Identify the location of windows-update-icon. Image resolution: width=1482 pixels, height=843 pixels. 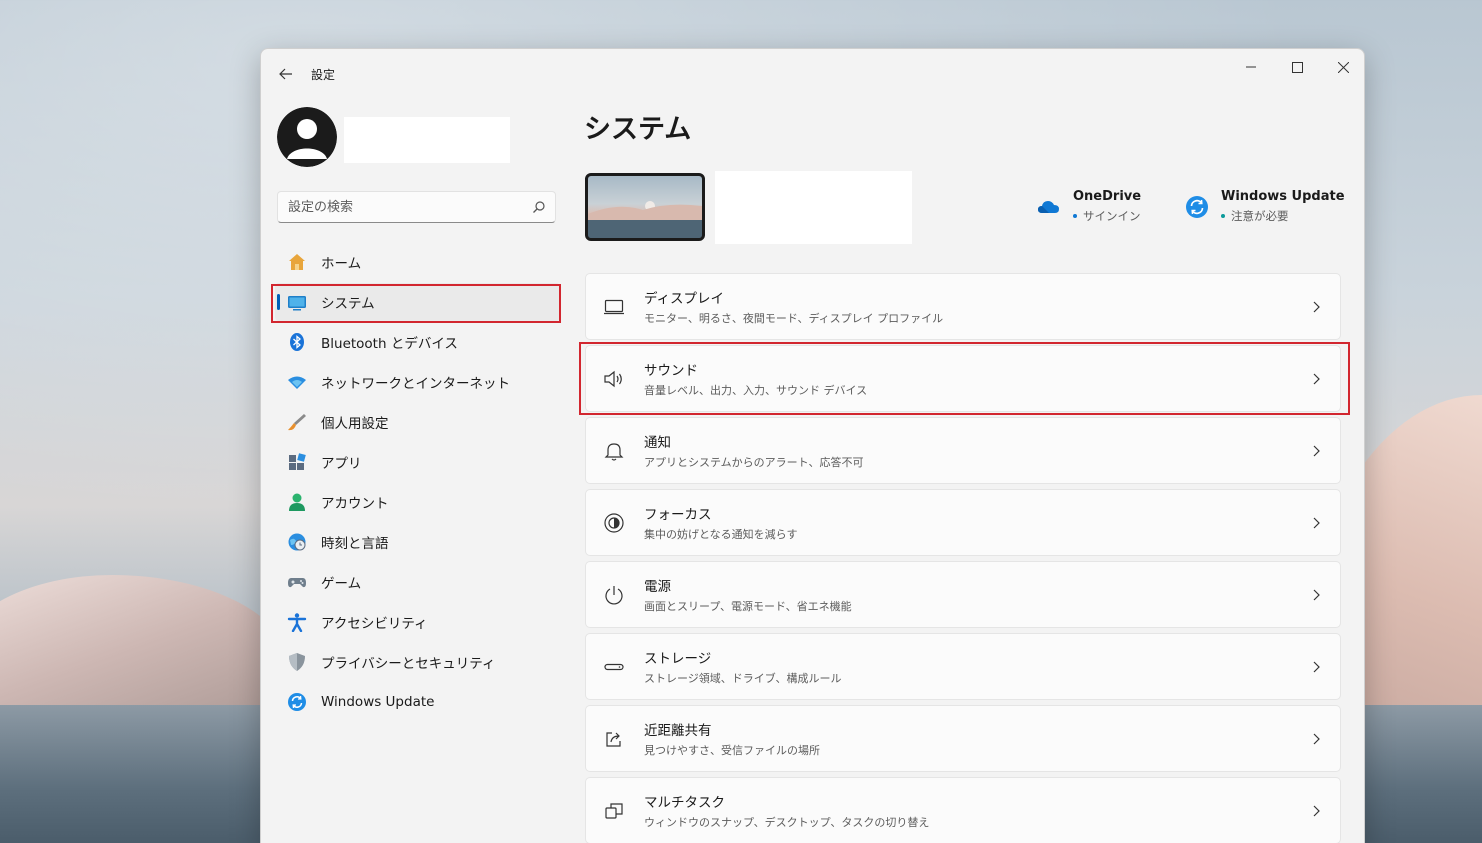
(297, 702).